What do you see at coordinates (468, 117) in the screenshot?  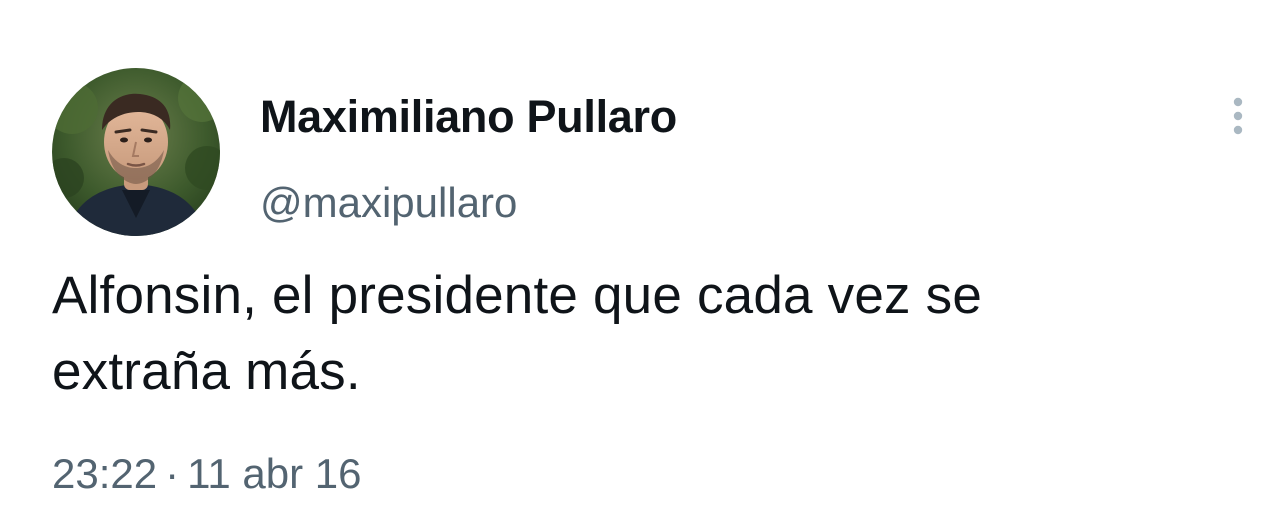 I see `author-display-name: Maximiliano Pullaro` at bounding box center [468, 117].